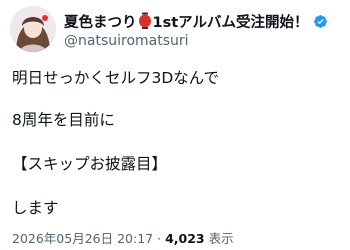 This screenshot has width=350, height=250. What do you see at coordinates (82, 238) in the screenshot?
I see `post-timestamp: 2026年05月26日 20:17` at bounding box center [82, 238].